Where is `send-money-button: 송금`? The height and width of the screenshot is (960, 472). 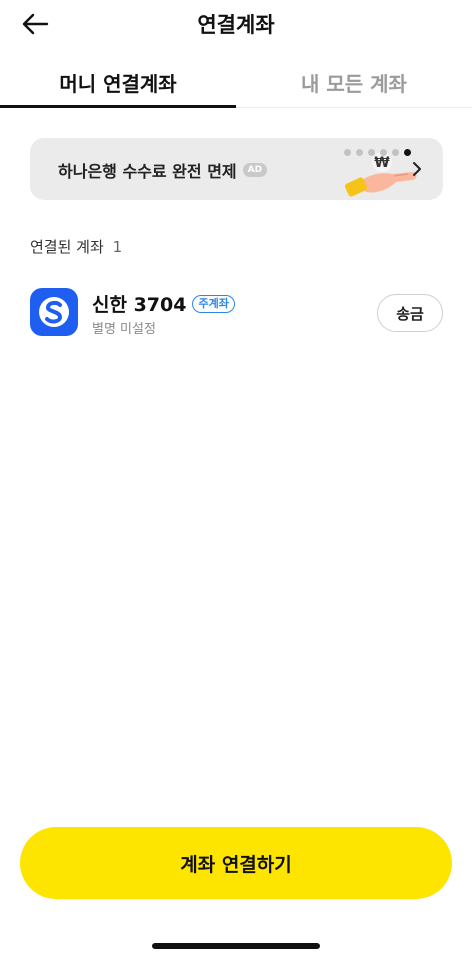 send-money-button: 송금 is located at coordinates (410, 313).